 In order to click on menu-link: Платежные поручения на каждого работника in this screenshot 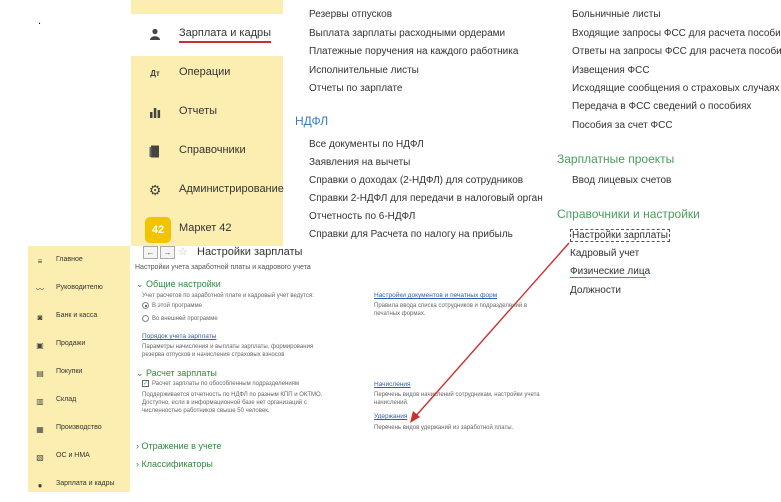, I will do `click(413, 51)`.